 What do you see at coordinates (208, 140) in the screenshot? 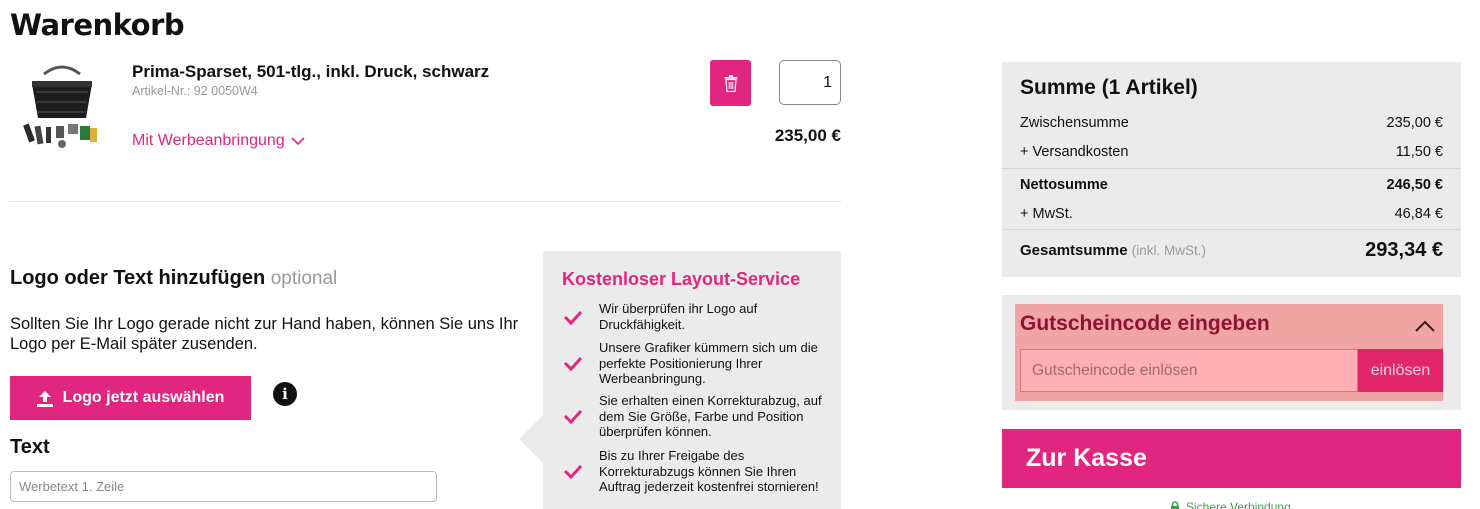
I see `imprint-option-label: Mit Werbeanbringung` at bounding box center [208, 140].